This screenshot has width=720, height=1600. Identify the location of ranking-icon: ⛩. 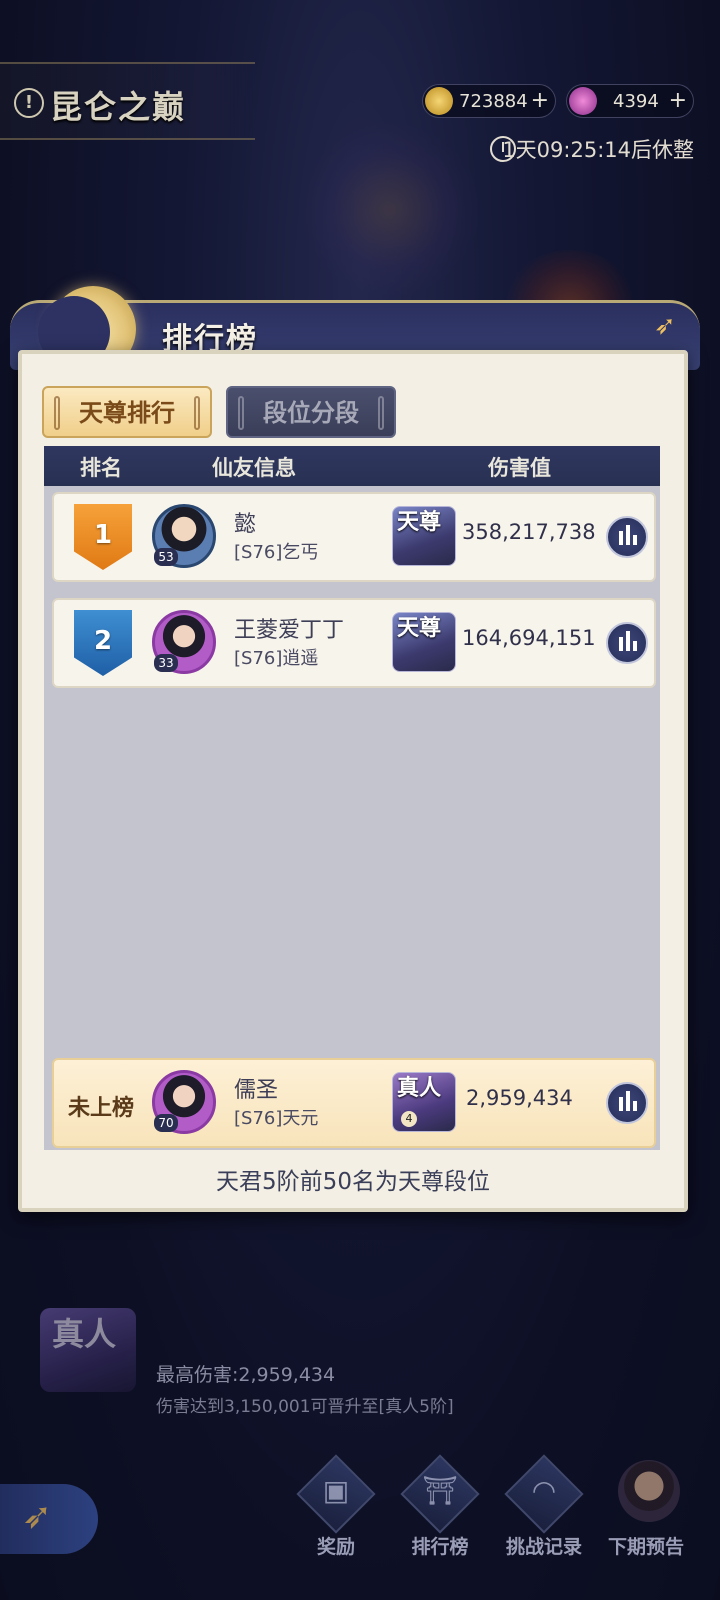
(440, 1490).